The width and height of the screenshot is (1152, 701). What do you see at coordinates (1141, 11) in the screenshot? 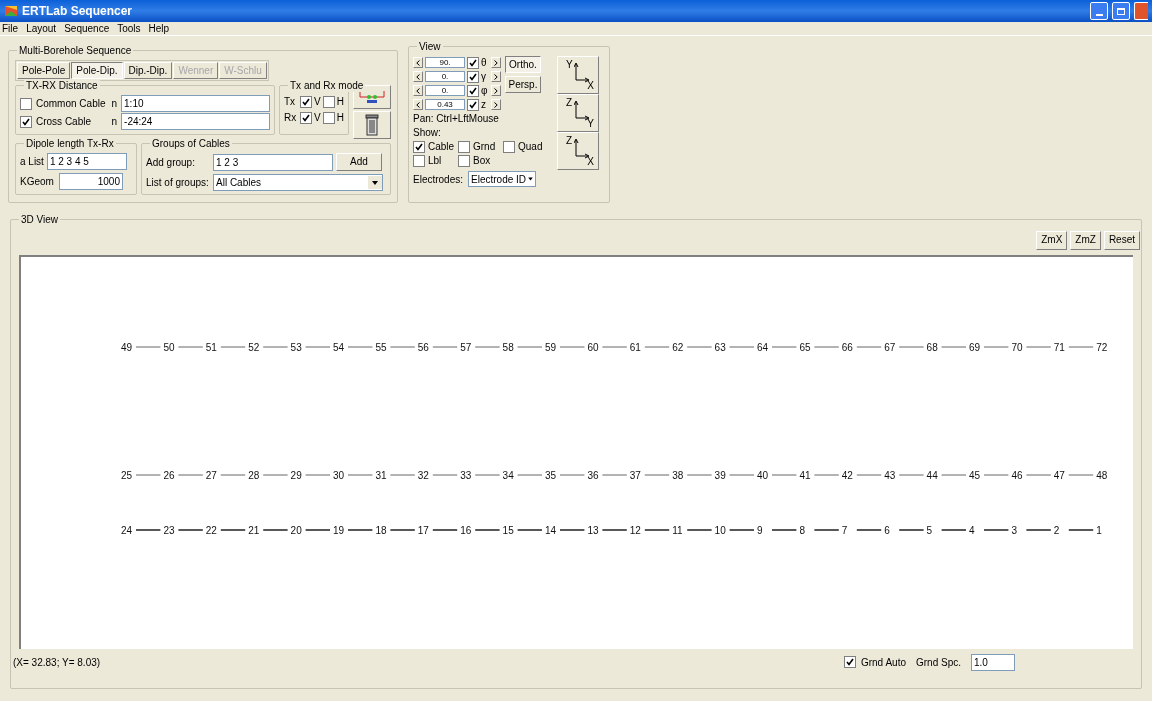
I see `close-button` at bounding box center [1141, 11].